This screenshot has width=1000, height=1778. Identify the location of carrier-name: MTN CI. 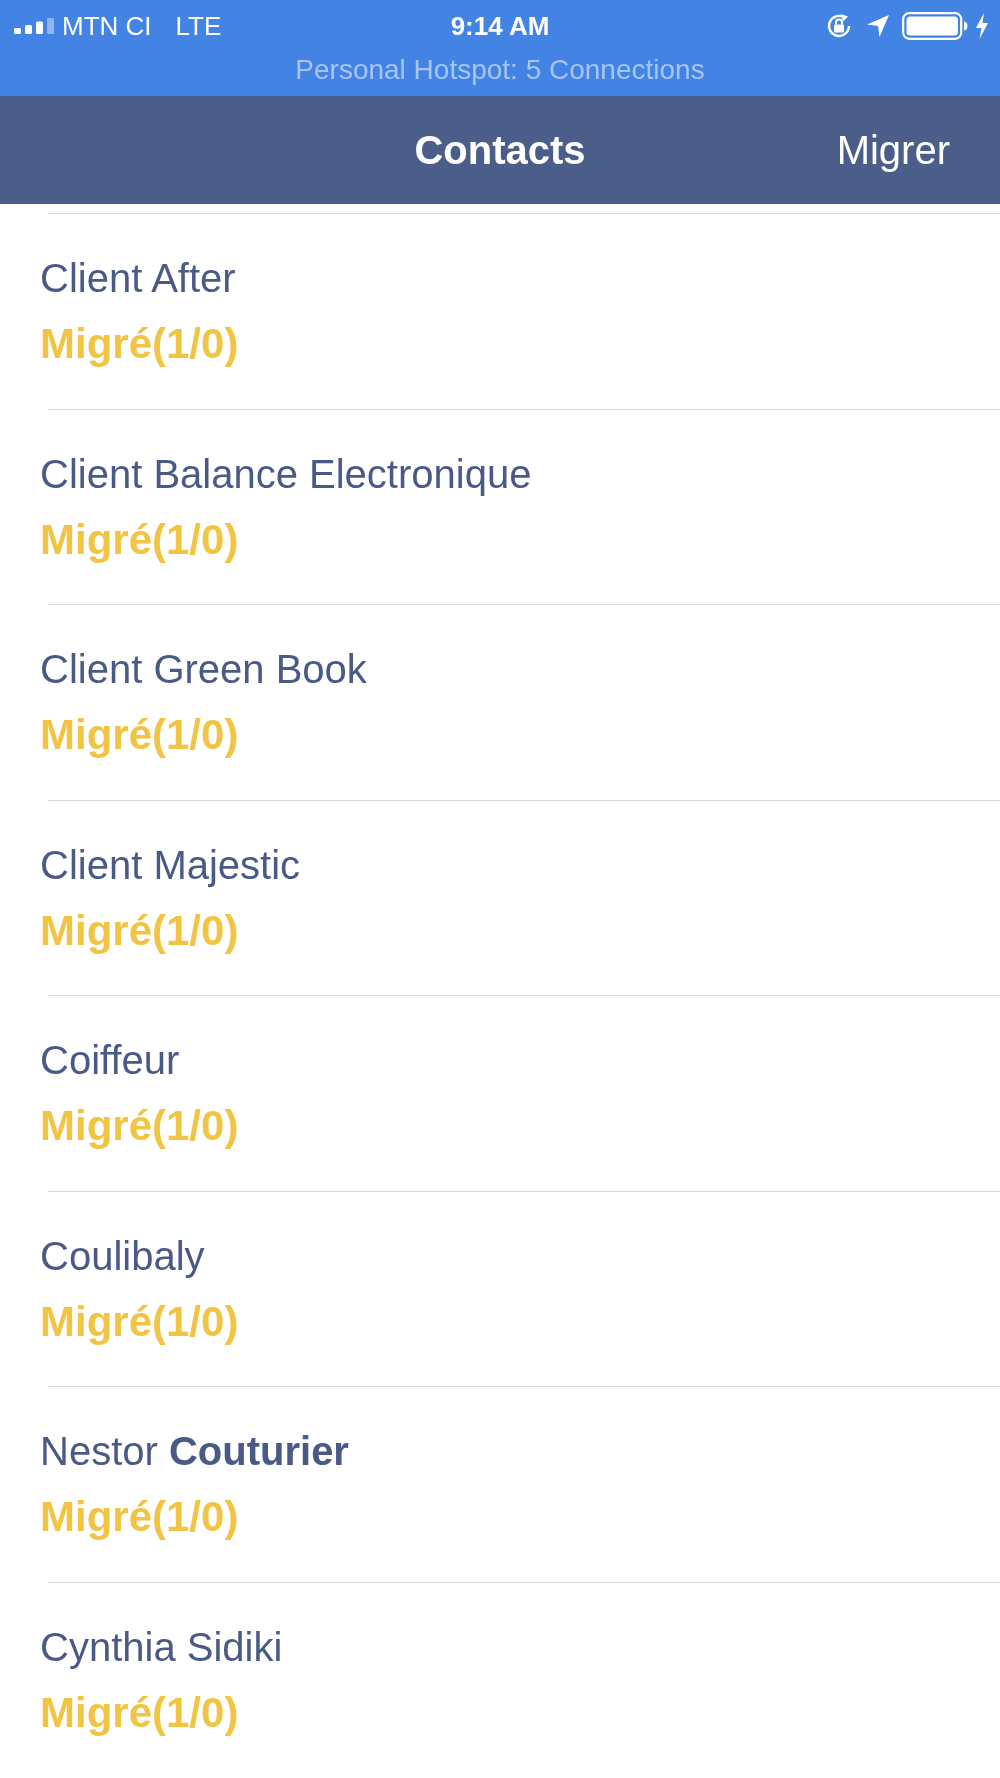
(107, 26).